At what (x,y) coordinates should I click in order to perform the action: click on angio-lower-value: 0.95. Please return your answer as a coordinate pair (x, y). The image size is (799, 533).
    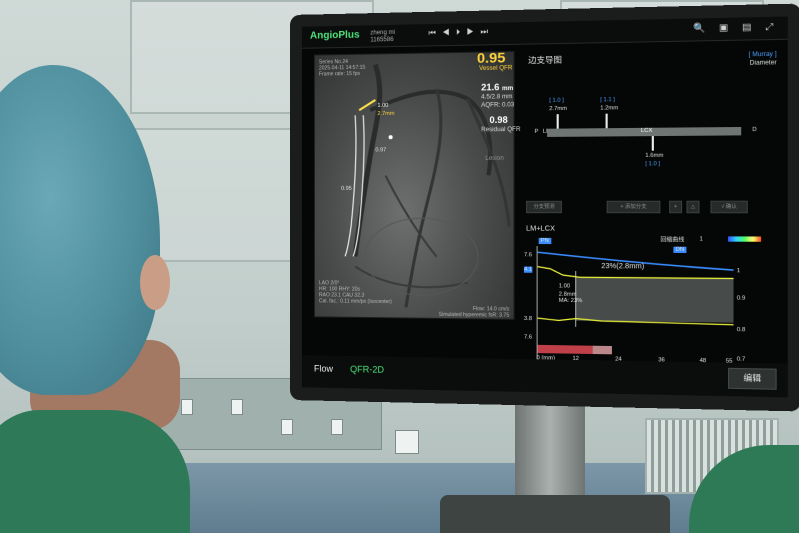
    Looking at the image, I should click on (346, 188).